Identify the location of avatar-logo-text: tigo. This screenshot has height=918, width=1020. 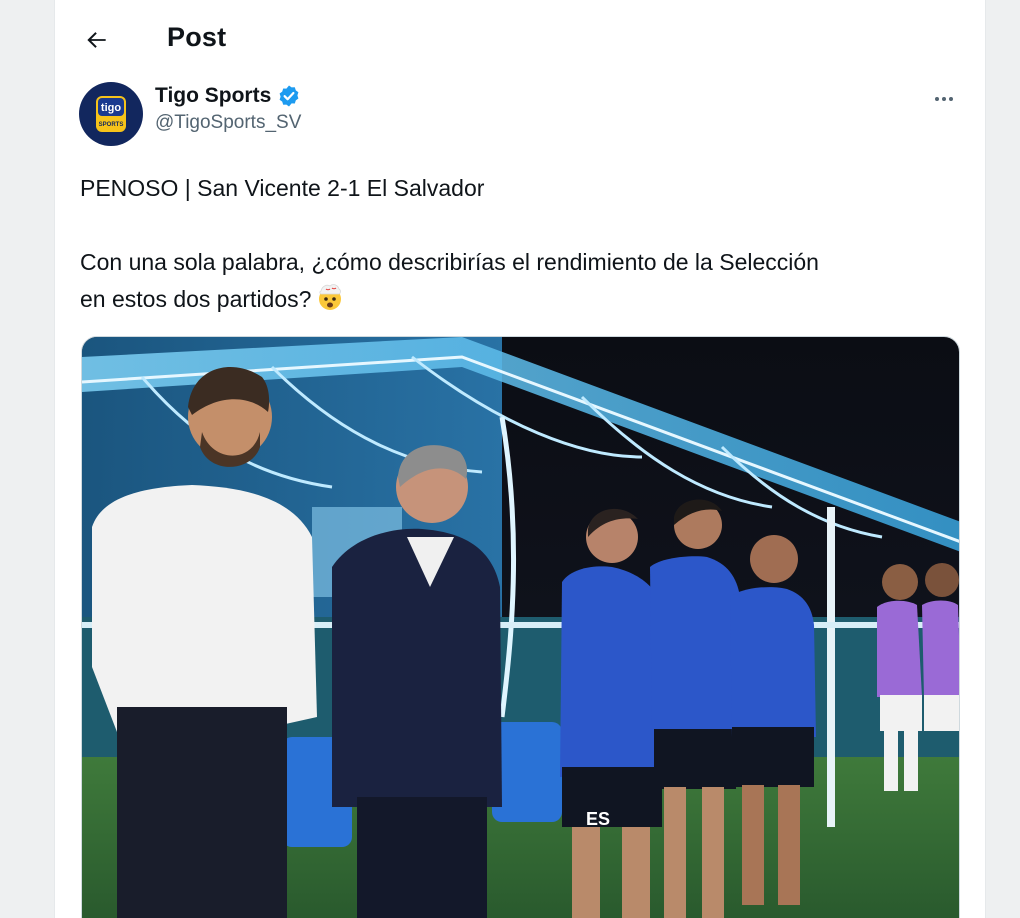
(111, 108).